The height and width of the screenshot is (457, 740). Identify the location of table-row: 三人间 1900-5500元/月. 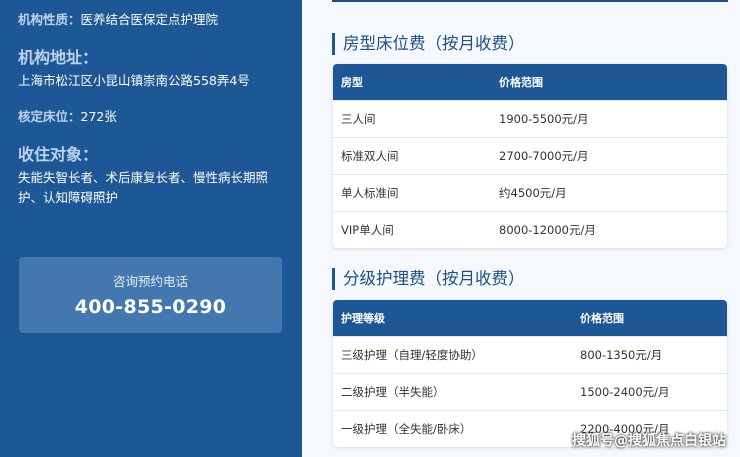
(530, 118).